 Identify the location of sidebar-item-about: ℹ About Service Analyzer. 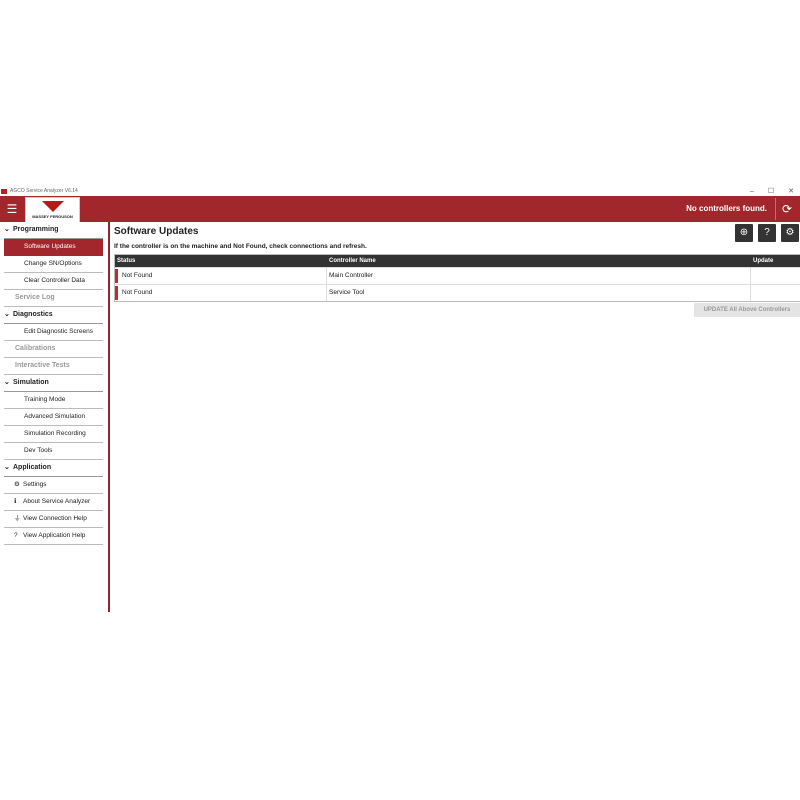
(53, 502).